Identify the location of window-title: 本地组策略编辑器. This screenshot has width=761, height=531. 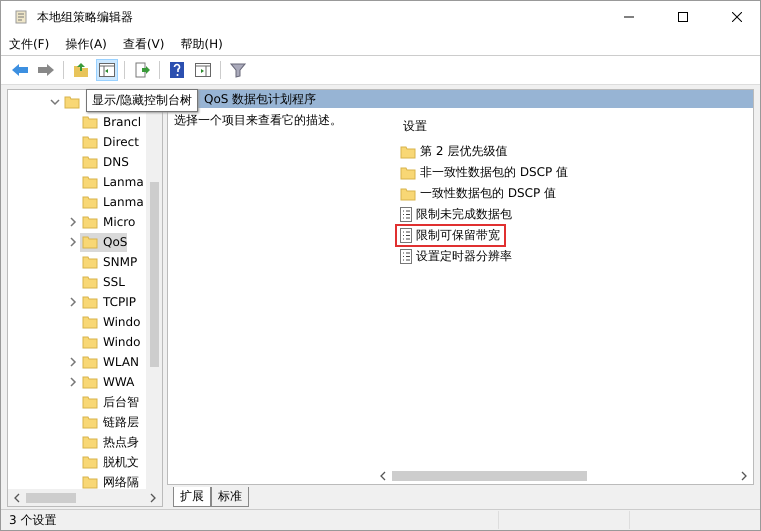
(85, 17).